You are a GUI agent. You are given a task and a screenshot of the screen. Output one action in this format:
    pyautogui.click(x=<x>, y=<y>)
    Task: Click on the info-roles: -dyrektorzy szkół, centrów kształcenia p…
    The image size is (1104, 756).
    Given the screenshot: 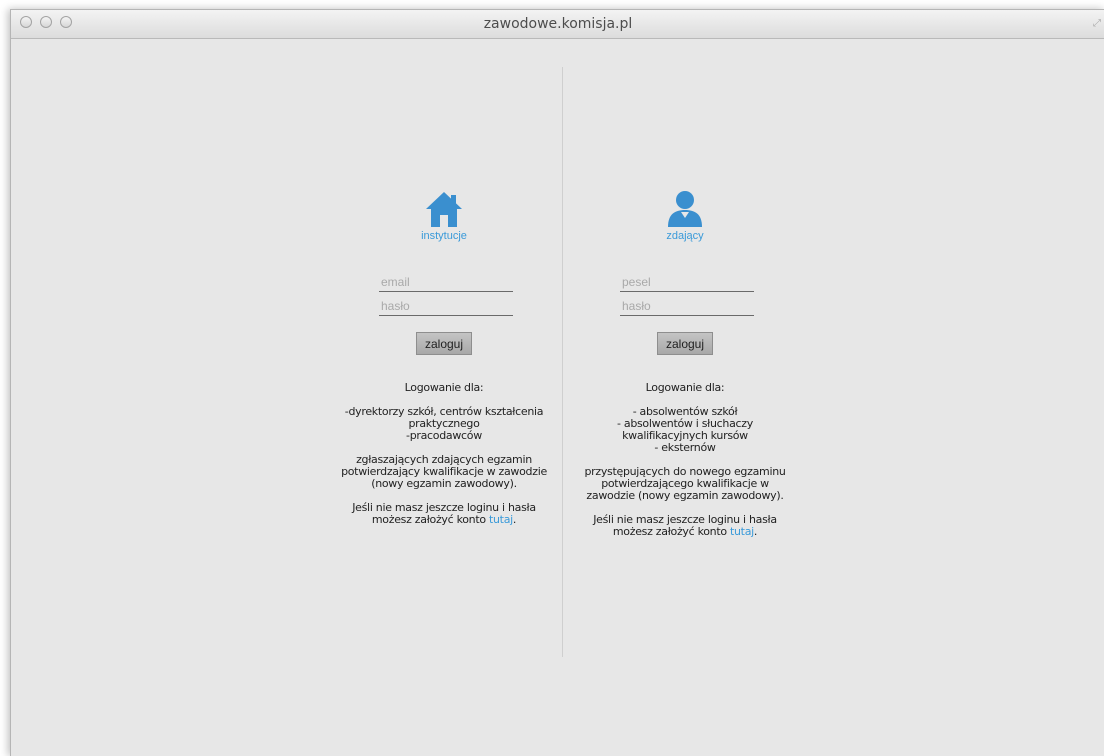 What is the action you would take?
    pyautogui.click(x=444, y=423)
    